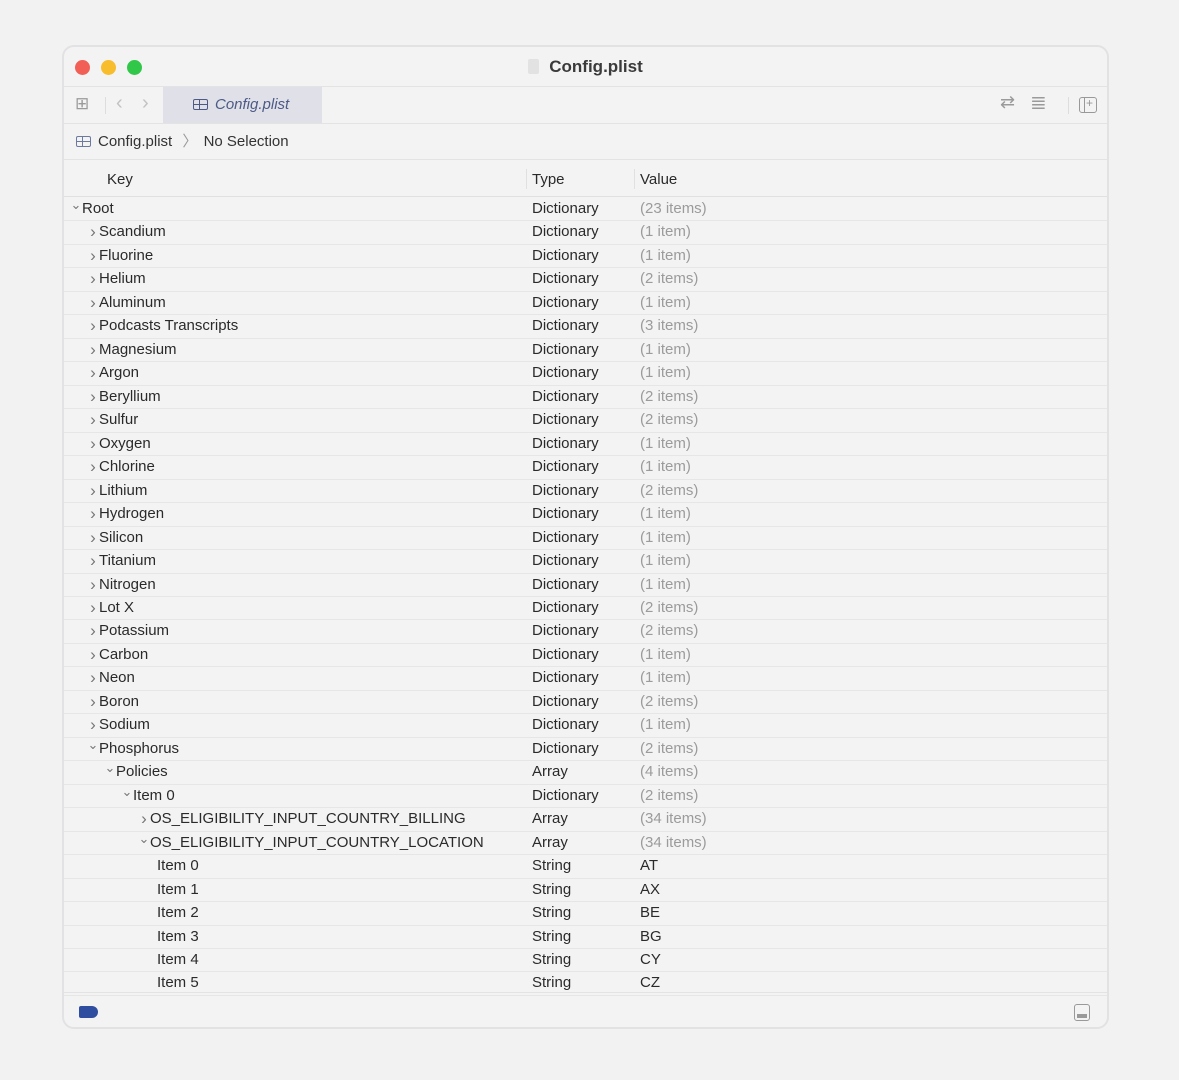 The image size is (1179, 1080). What do you see at coordinates (145, 103) in the screenshot?
I see `forward-chevron-icon: ›` at bounding box center [145, 103].